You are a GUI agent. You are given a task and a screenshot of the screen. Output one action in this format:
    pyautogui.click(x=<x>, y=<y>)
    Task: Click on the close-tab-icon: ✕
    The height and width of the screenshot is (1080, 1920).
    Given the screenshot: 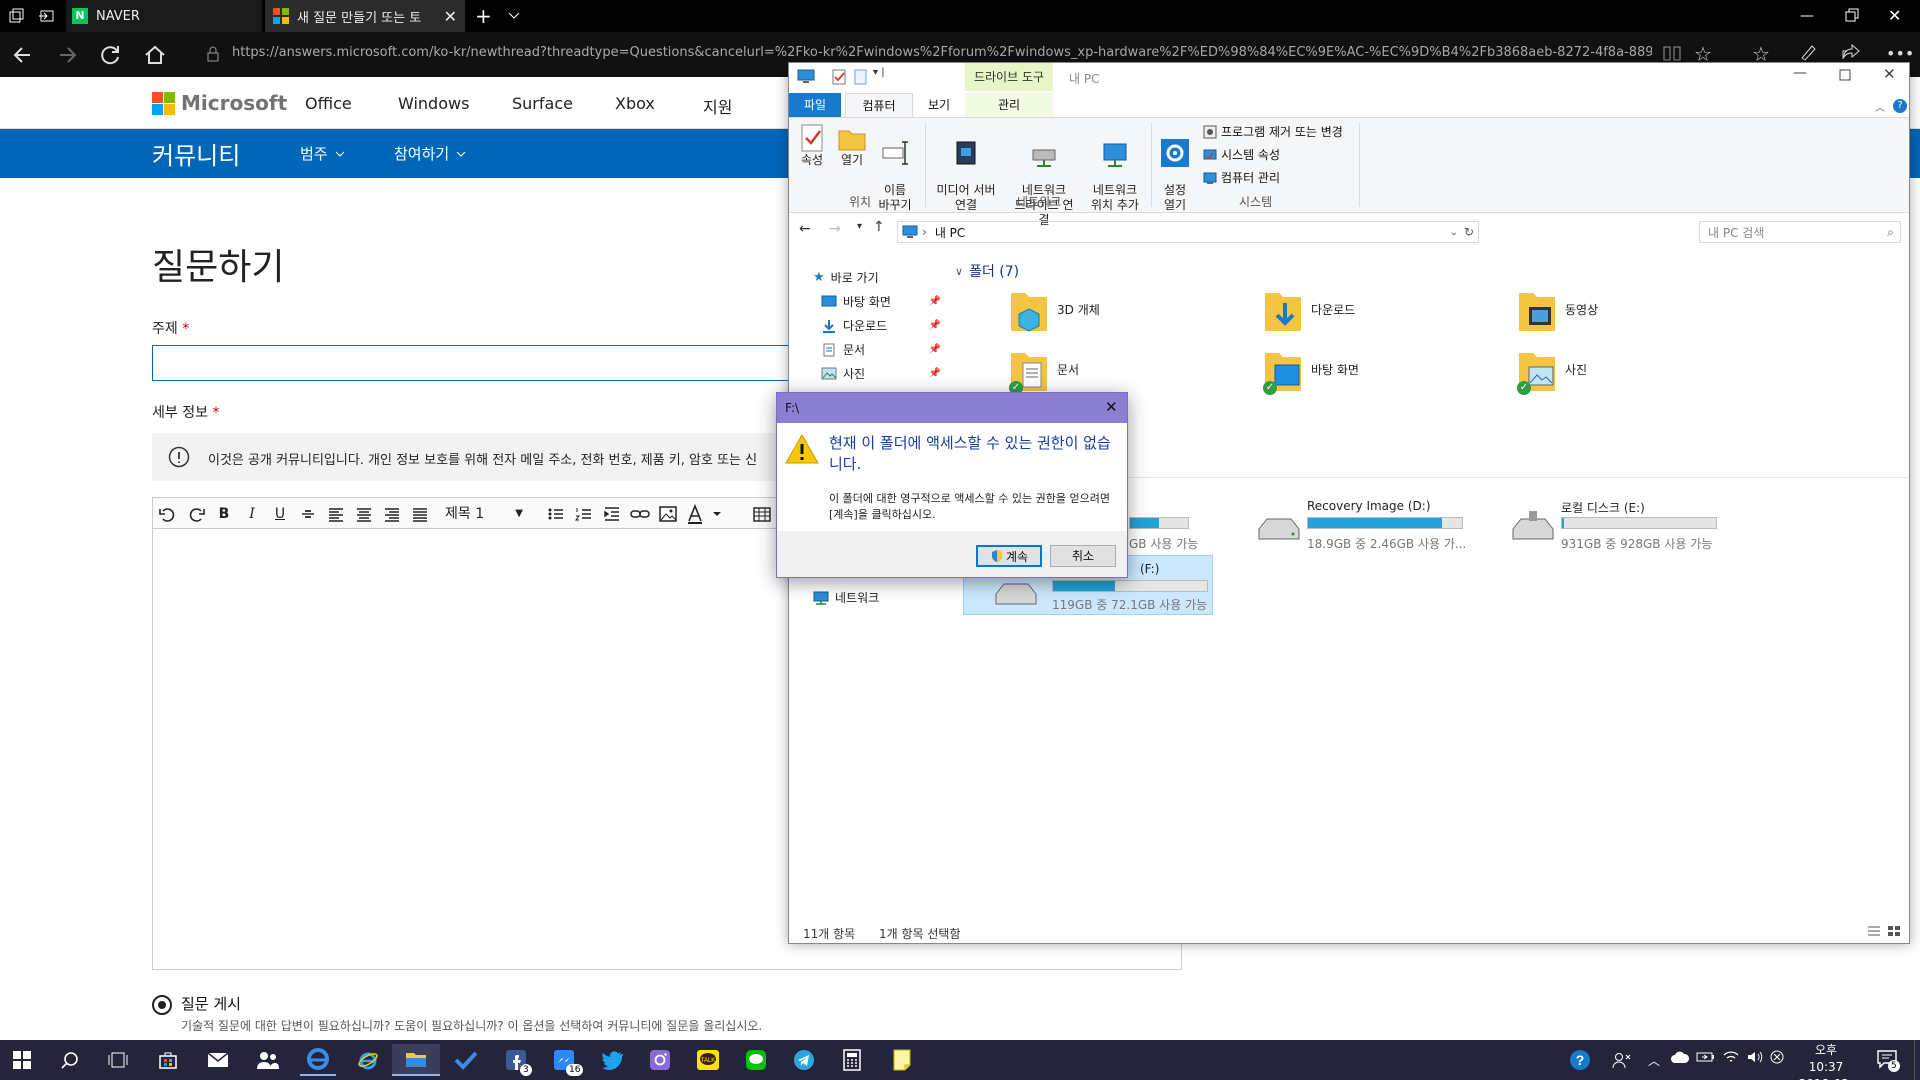 What is the action you would take?
    pyautogui.click(x=450, y=16)
    